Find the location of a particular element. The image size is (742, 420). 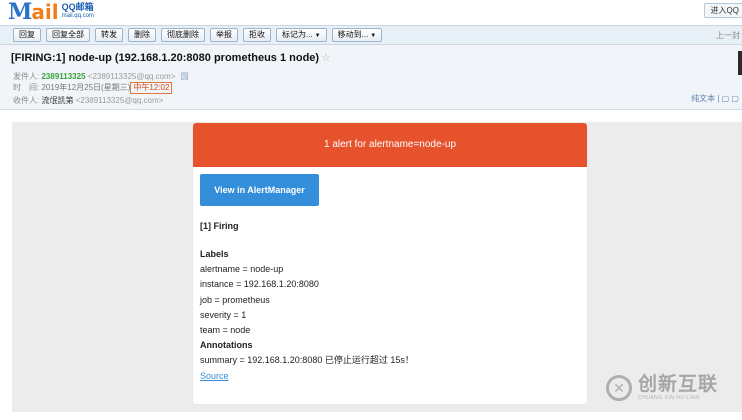

prev-mail-link: 上一封 is located at coordinates (728, 35).